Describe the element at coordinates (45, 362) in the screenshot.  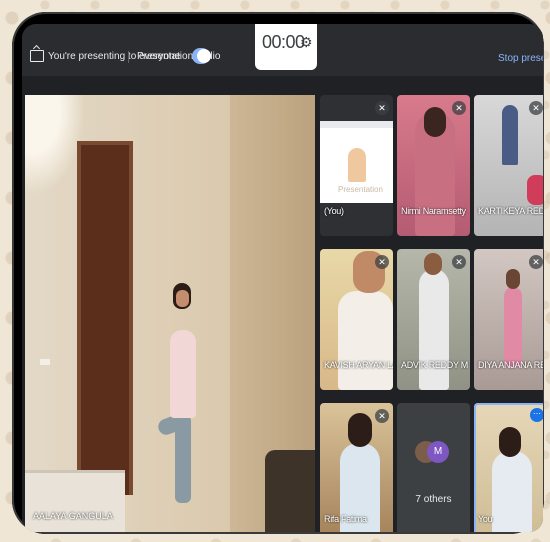
I see `video-switch` at that location.